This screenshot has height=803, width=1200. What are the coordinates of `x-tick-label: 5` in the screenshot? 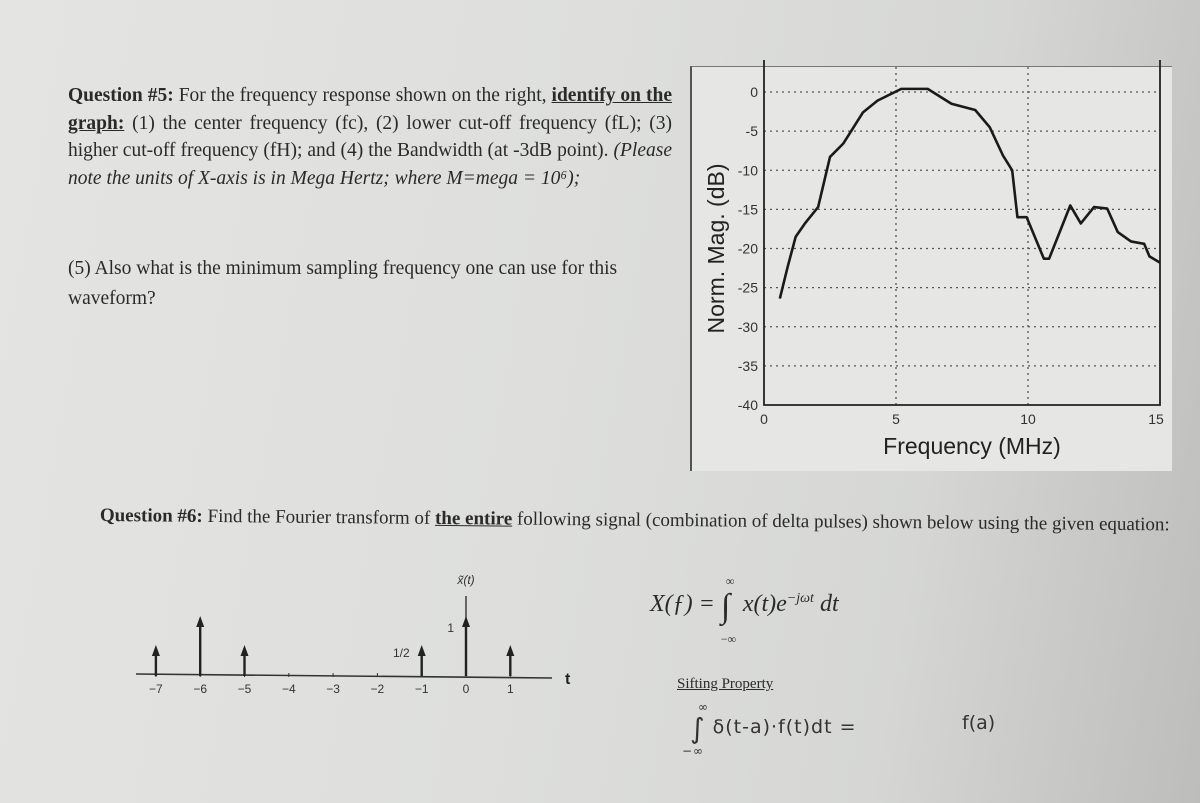 It's located at (896, 419).